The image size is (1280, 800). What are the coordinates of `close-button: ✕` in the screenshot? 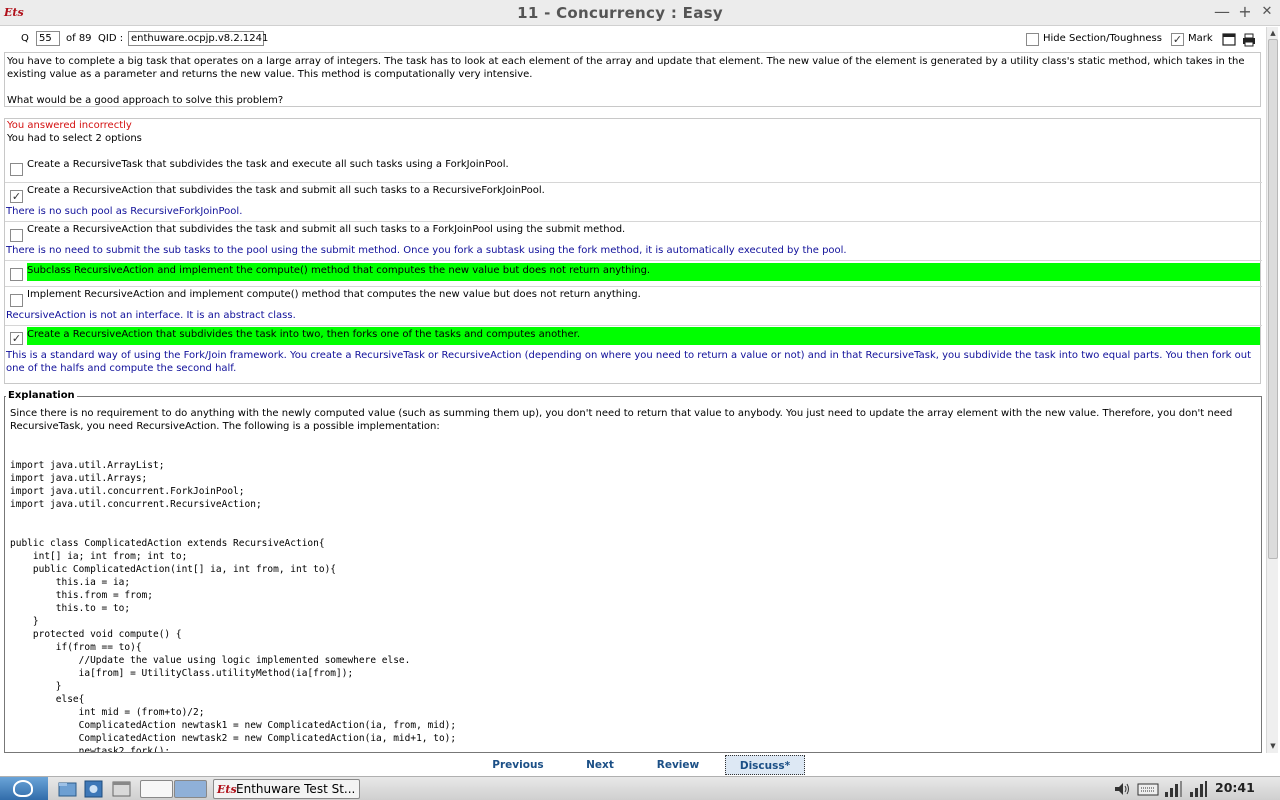 It's located at (1267, 12).